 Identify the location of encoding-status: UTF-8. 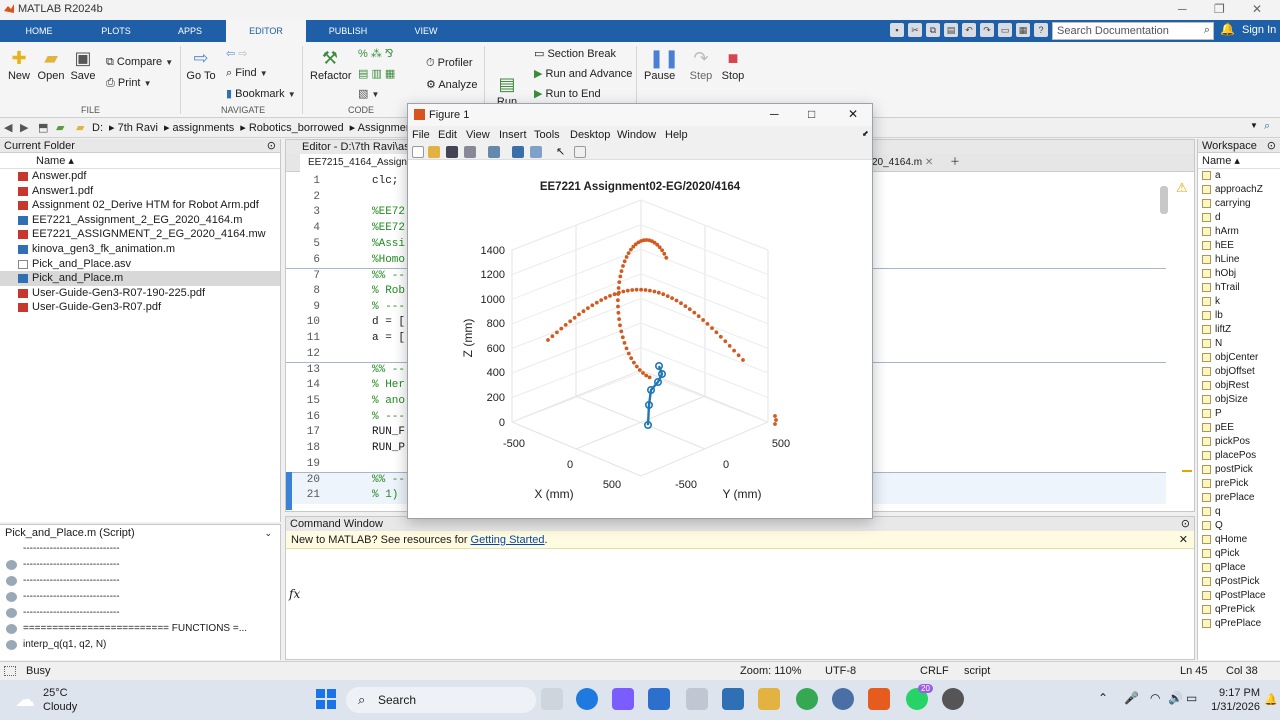
(840, 671).